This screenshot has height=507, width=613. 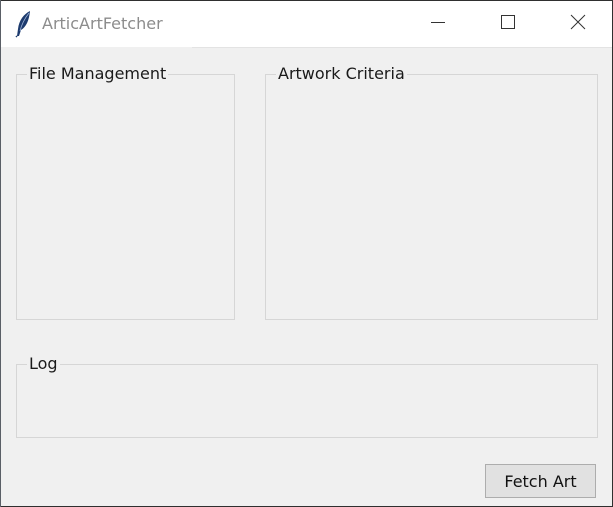 I want to click on minimize-icon, so click(x=438, y=24).